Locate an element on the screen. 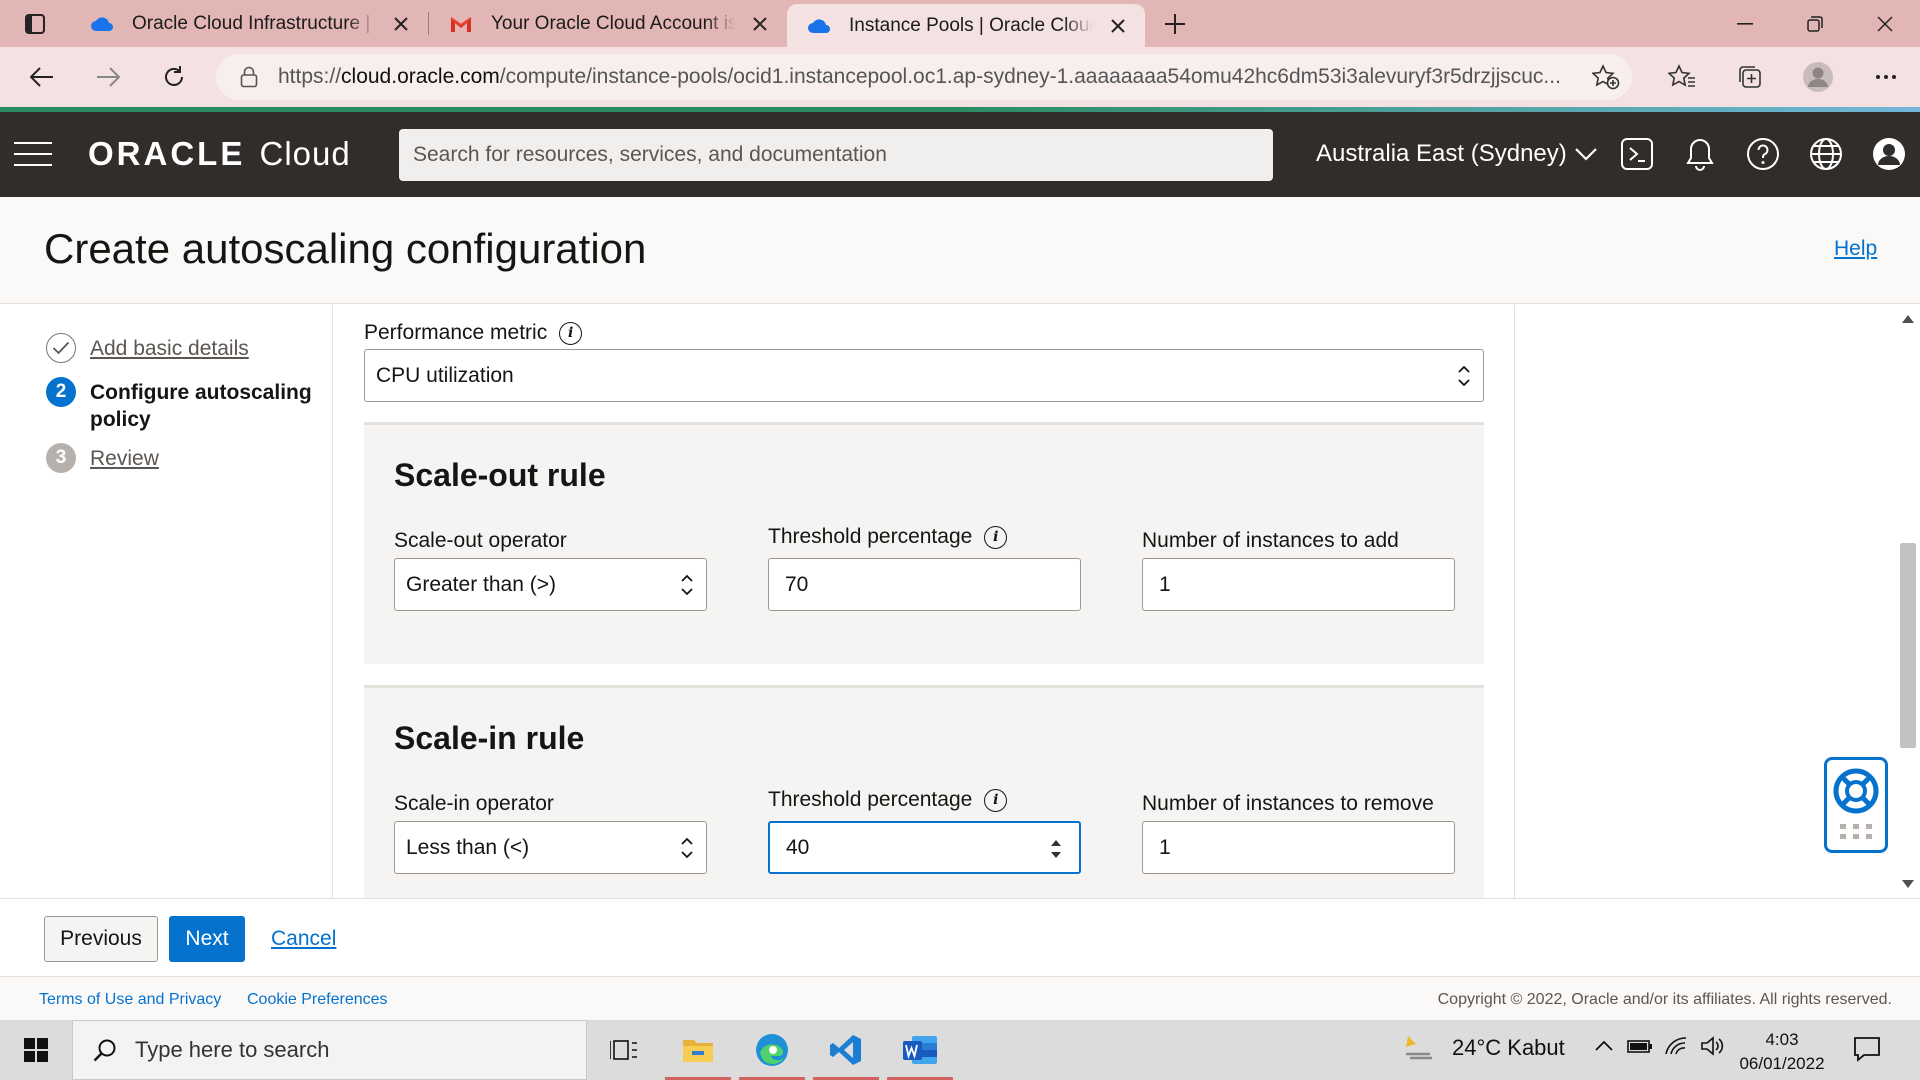 The height and width of the screenshot is (1080, 1920). browser-tab-gmail: Your Oracle Cloud Account is Fully is located at coordinates (608, 23).